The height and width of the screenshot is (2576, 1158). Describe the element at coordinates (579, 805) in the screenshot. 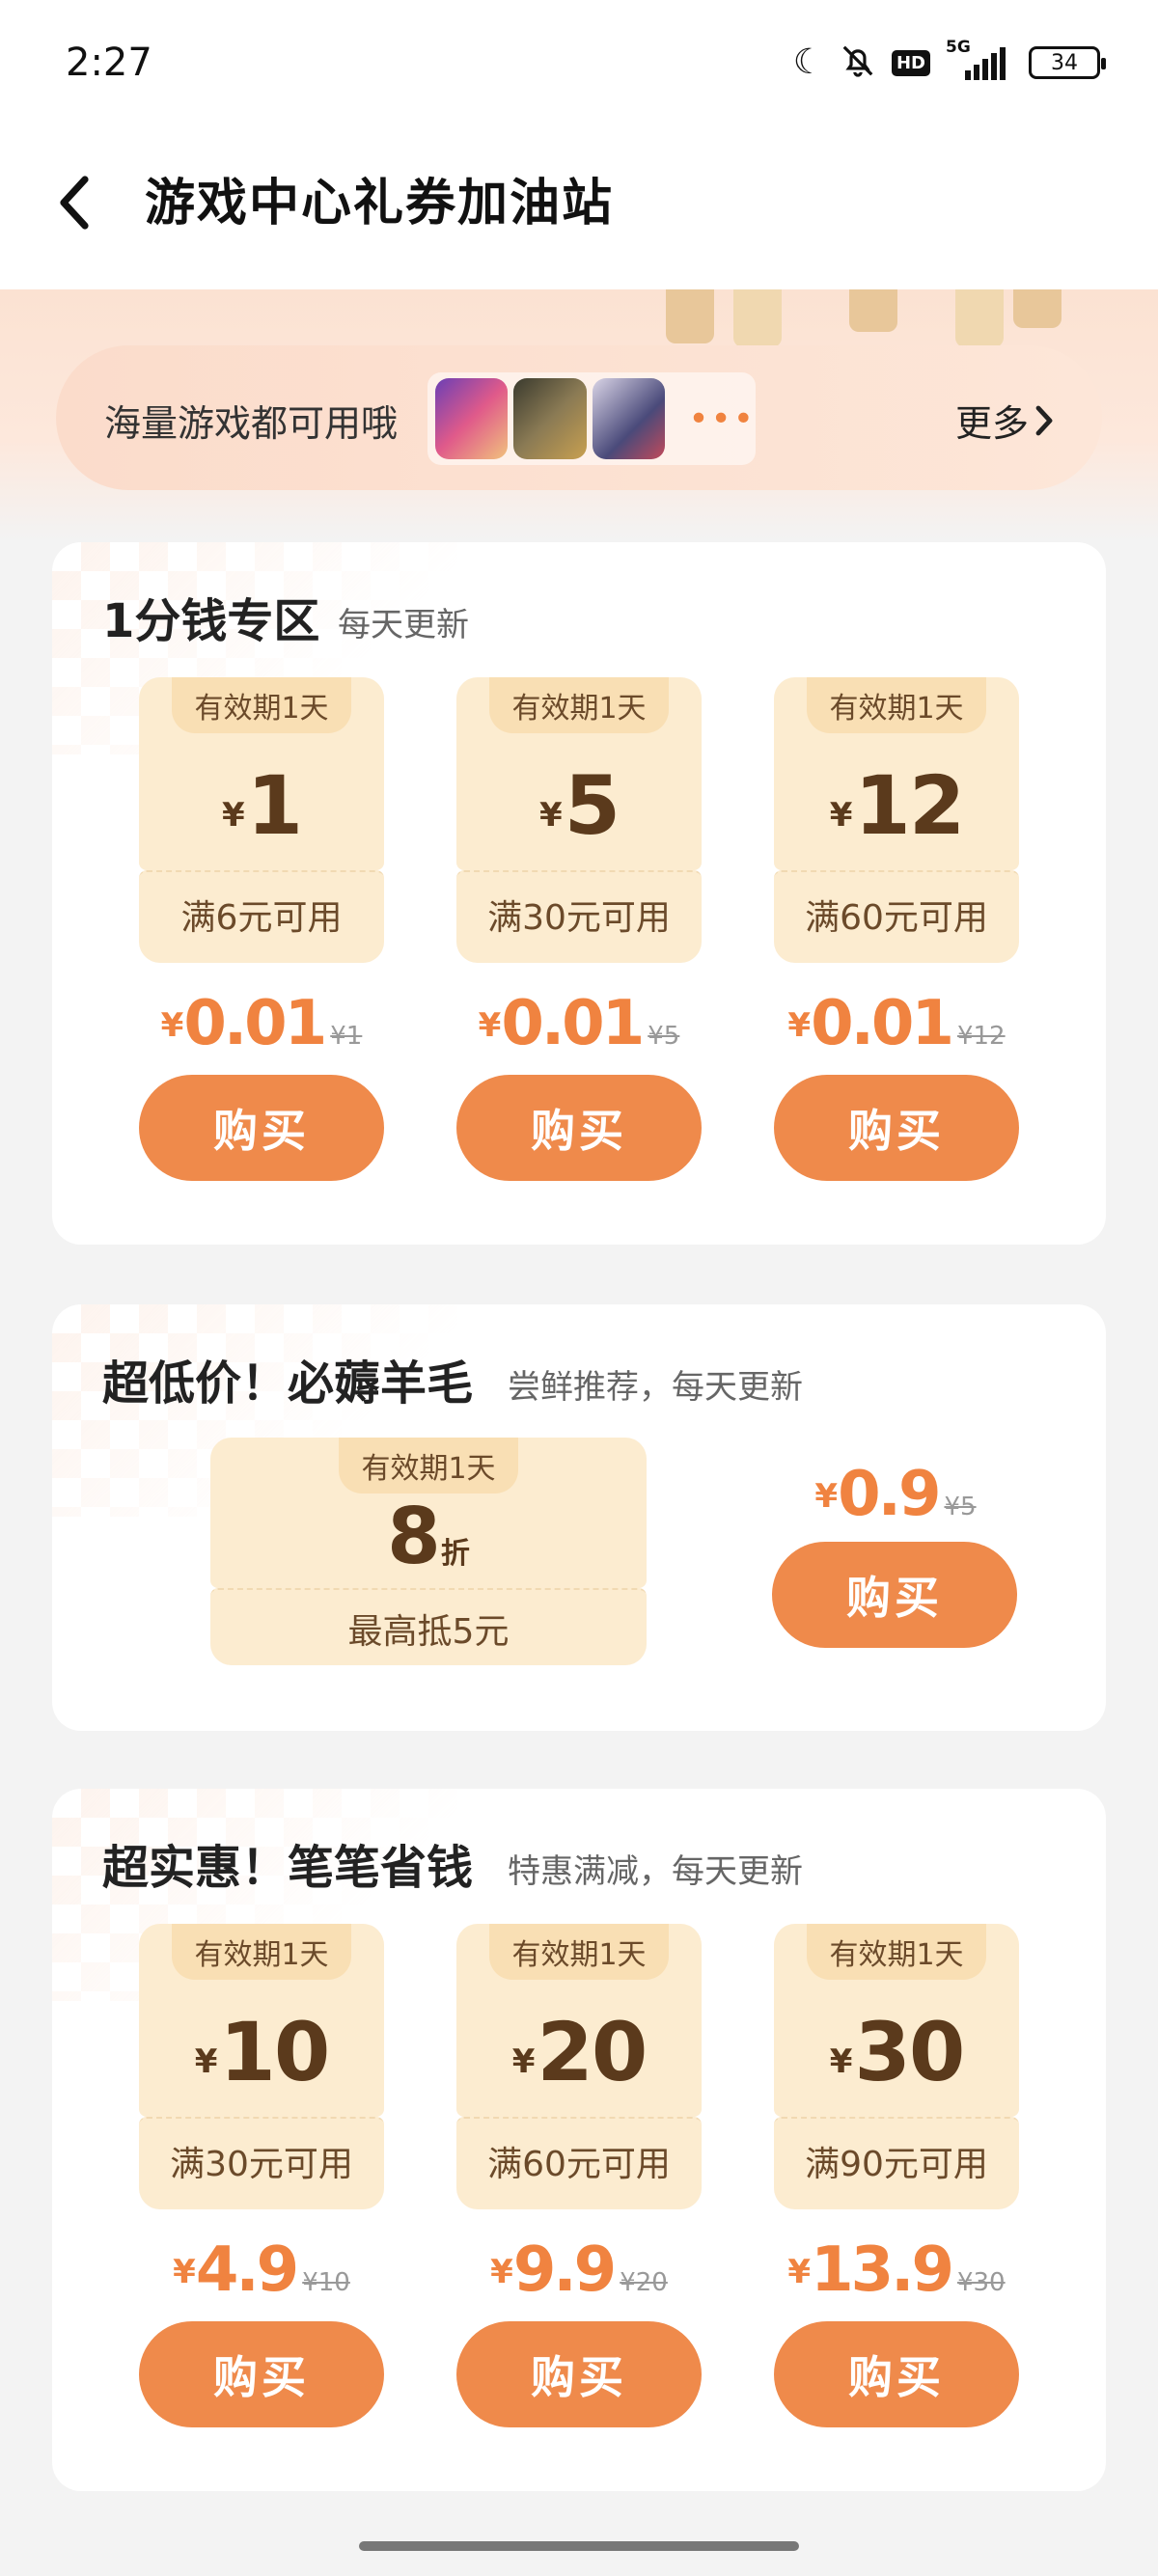

I see `coupon-amount: ¥5` at that location.